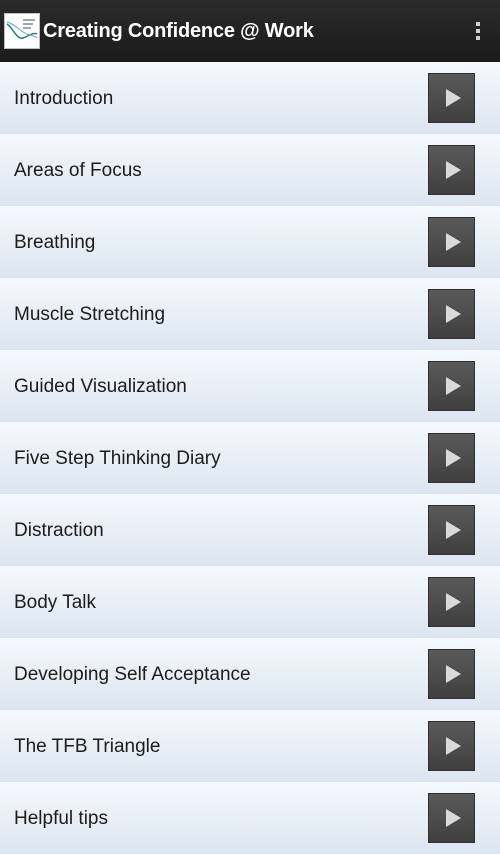  What do you see at coordinates (87, 746) in the screenshot?
I see `list-item-label: The TFB Triangle` at bounding box center [87, 746].